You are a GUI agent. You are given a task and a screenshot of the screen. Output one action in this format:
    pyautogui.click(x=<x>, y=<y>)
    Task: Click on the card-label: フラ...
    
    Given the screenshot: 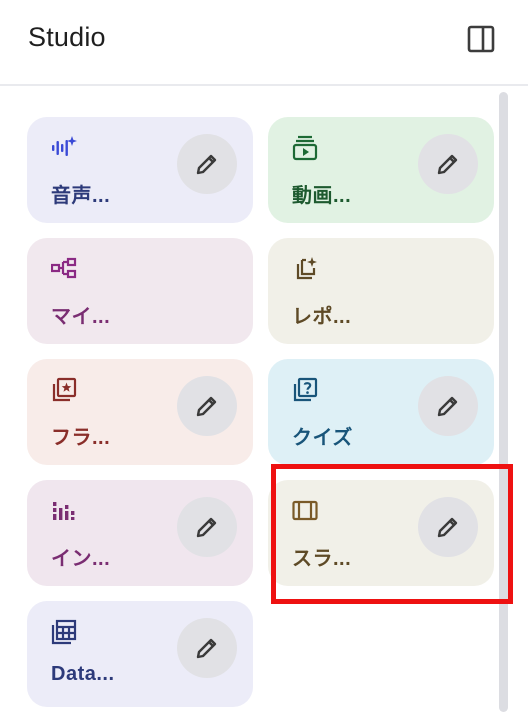 What is the action you would take?
    pyautogui.click(x=81, y=438)
    